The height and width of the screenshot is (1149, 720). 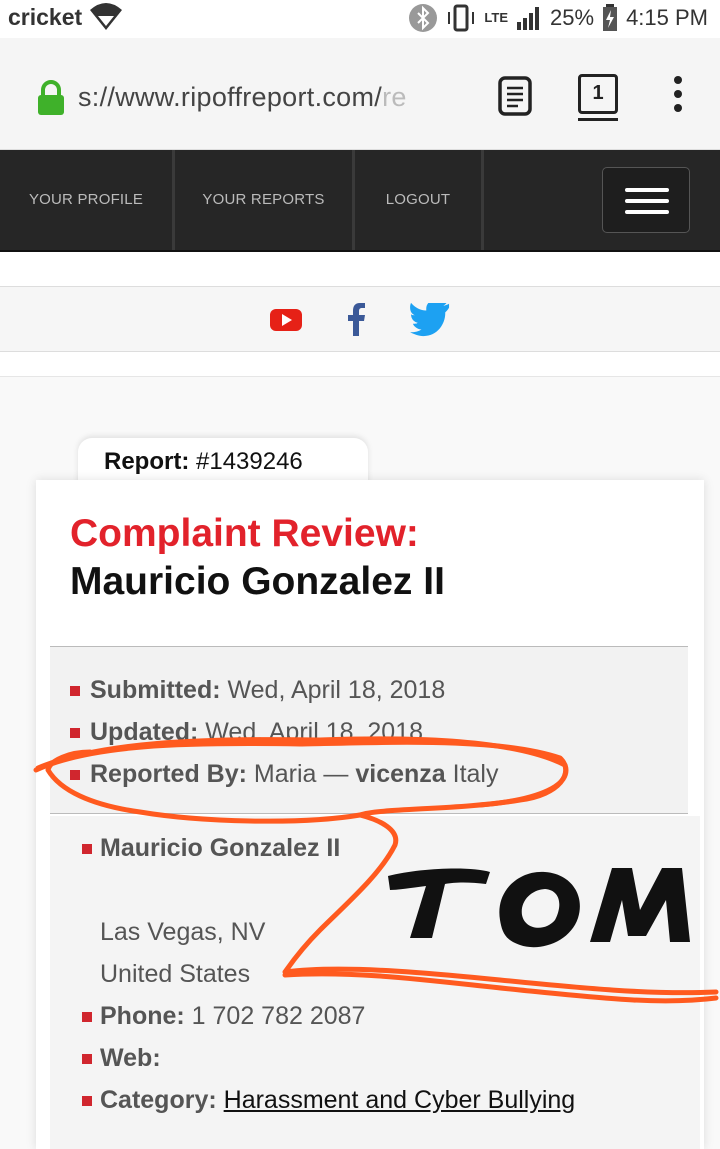 I want to click on report-number: Report: #1439246, so click(x=203, y=461).